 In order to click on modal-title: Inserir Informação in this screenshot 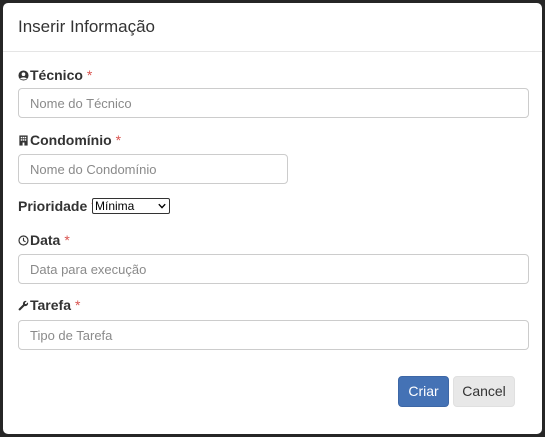, I will do `click(86, 26)`.